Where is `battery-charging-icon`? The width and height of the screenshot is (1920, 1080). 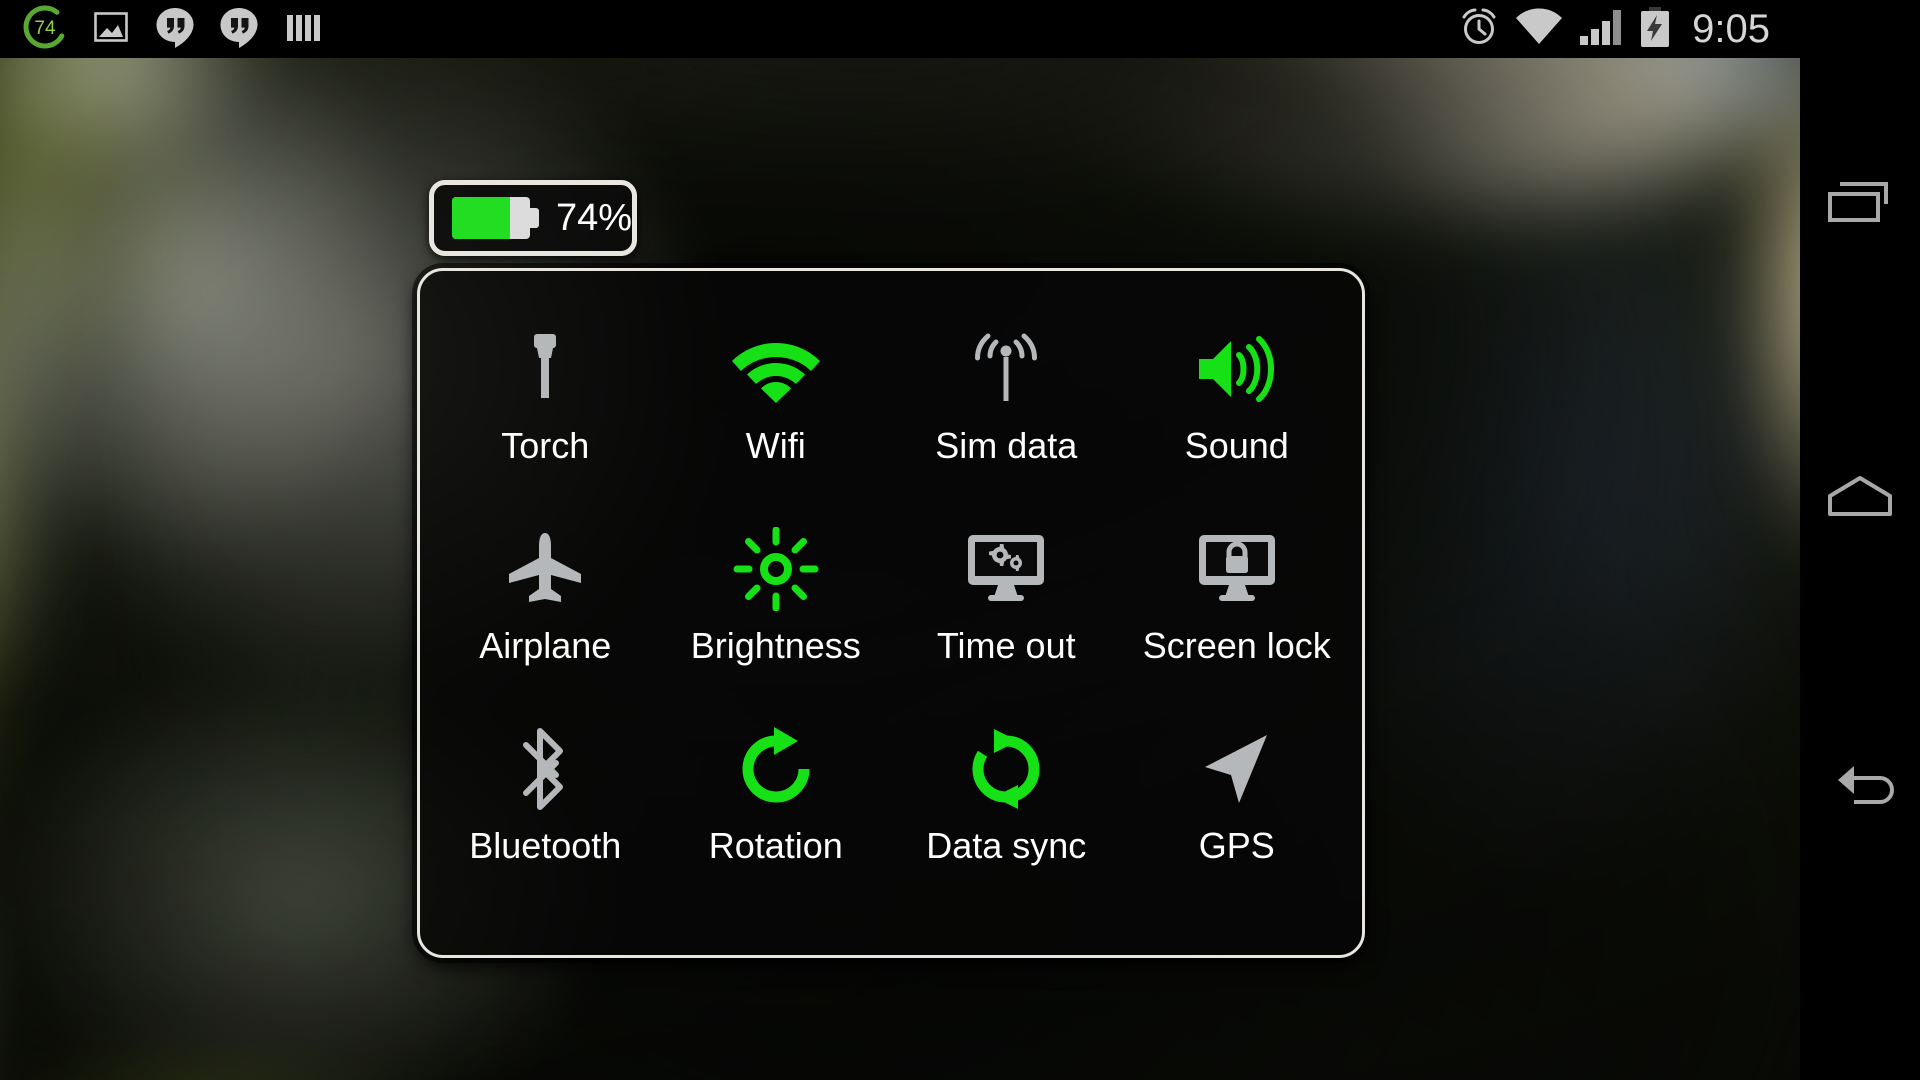 battery-charging-icon is located at coordinates (1655, 29).